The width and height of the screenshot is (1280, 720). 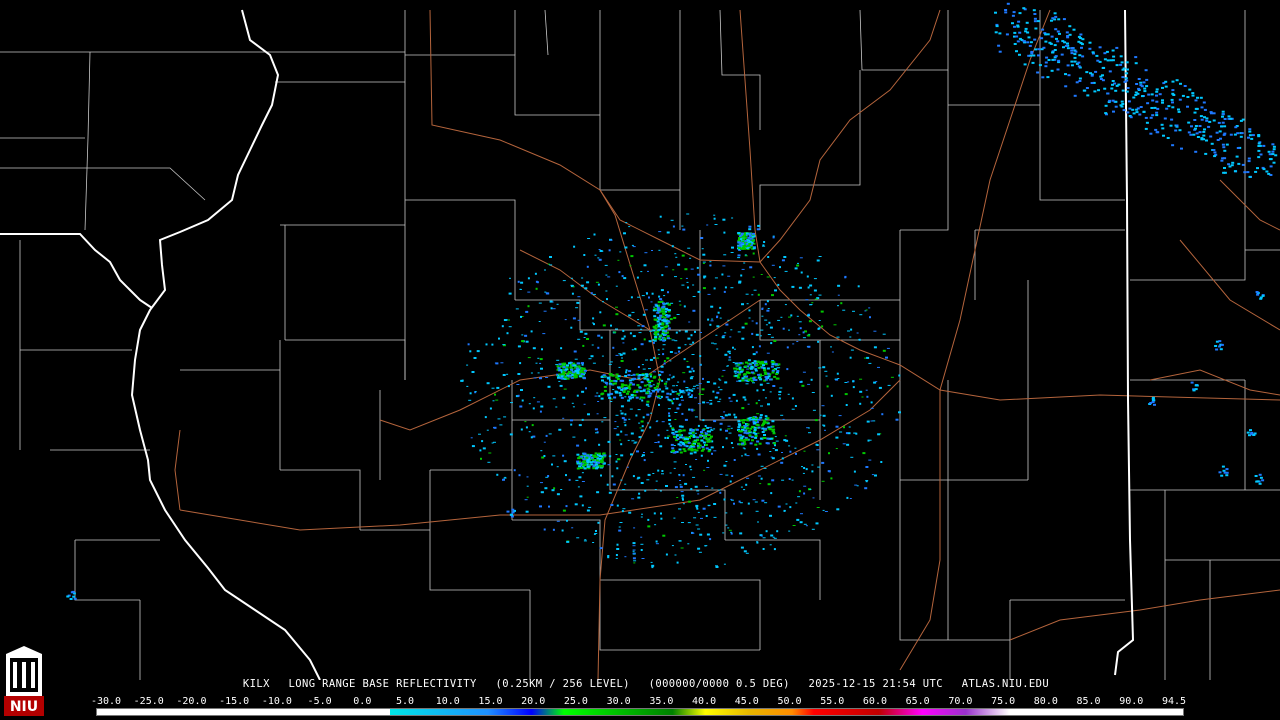 What do you see at coordinates (874, 701) in the screenshot?
I see `colorbar-tick: 60.0` at bounding box center [874, 701].